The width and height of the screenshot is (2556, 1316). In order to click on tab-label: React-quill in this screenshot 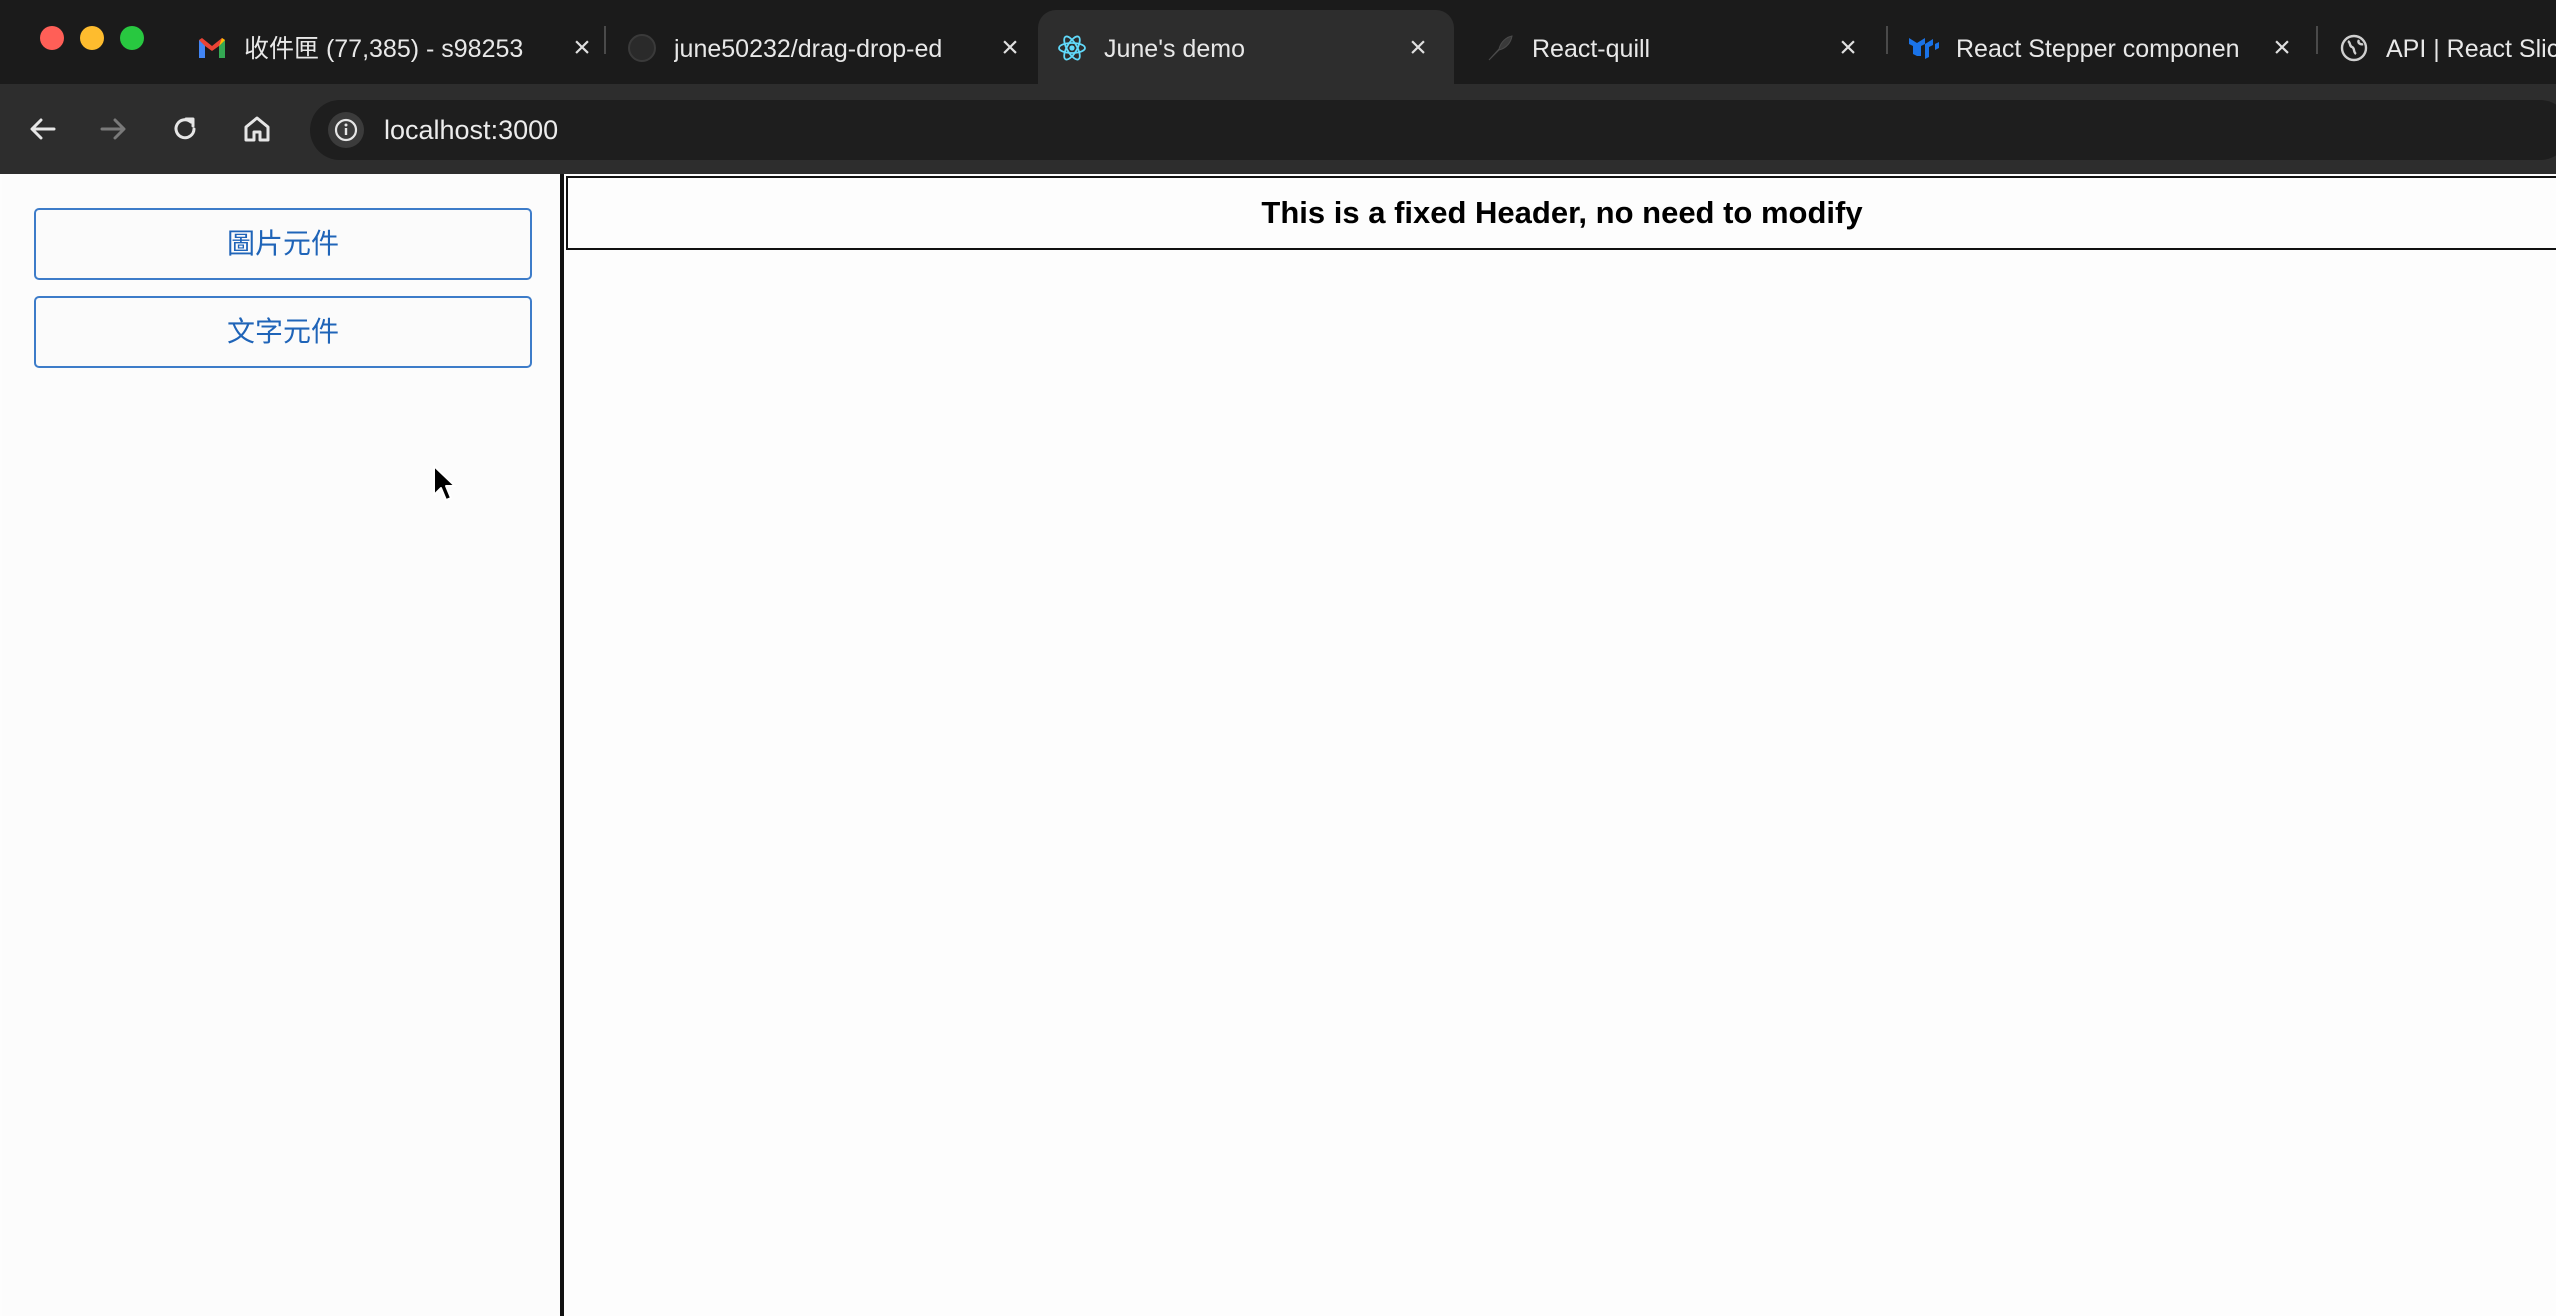, I will do `click(1591, 49)`.